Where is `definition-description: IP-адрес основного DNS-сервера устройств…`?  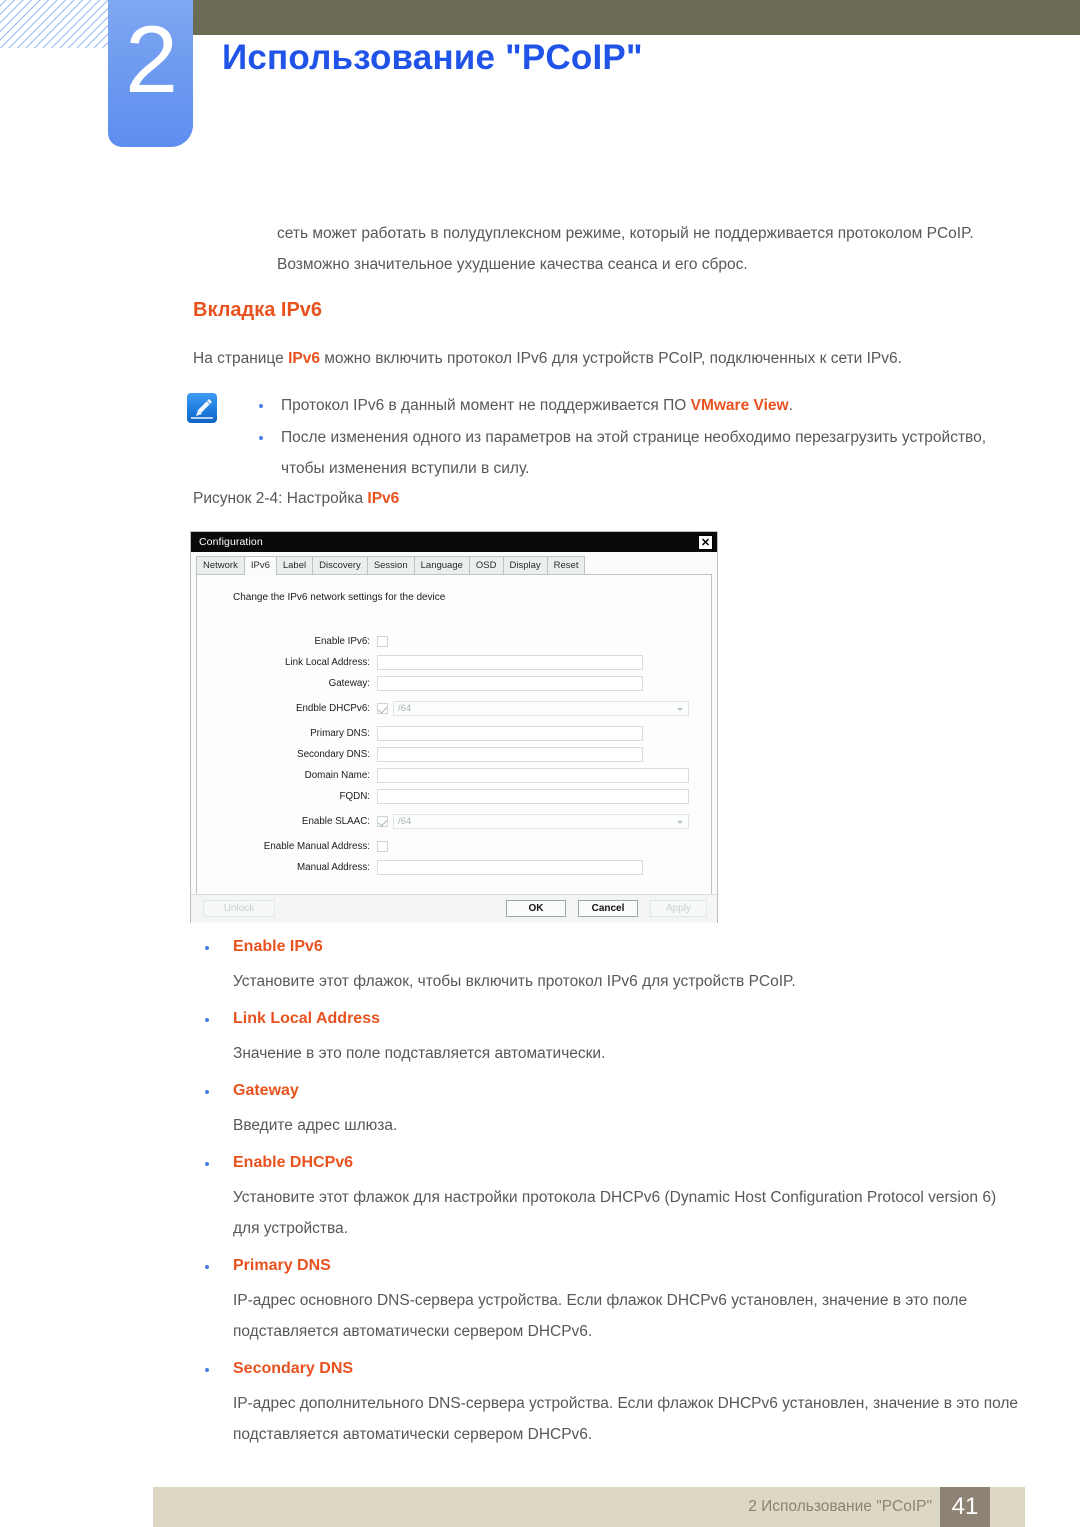 definition-description: IP-адрес основного DNS-сервера устройств… is located at coordinates (600, 1316).